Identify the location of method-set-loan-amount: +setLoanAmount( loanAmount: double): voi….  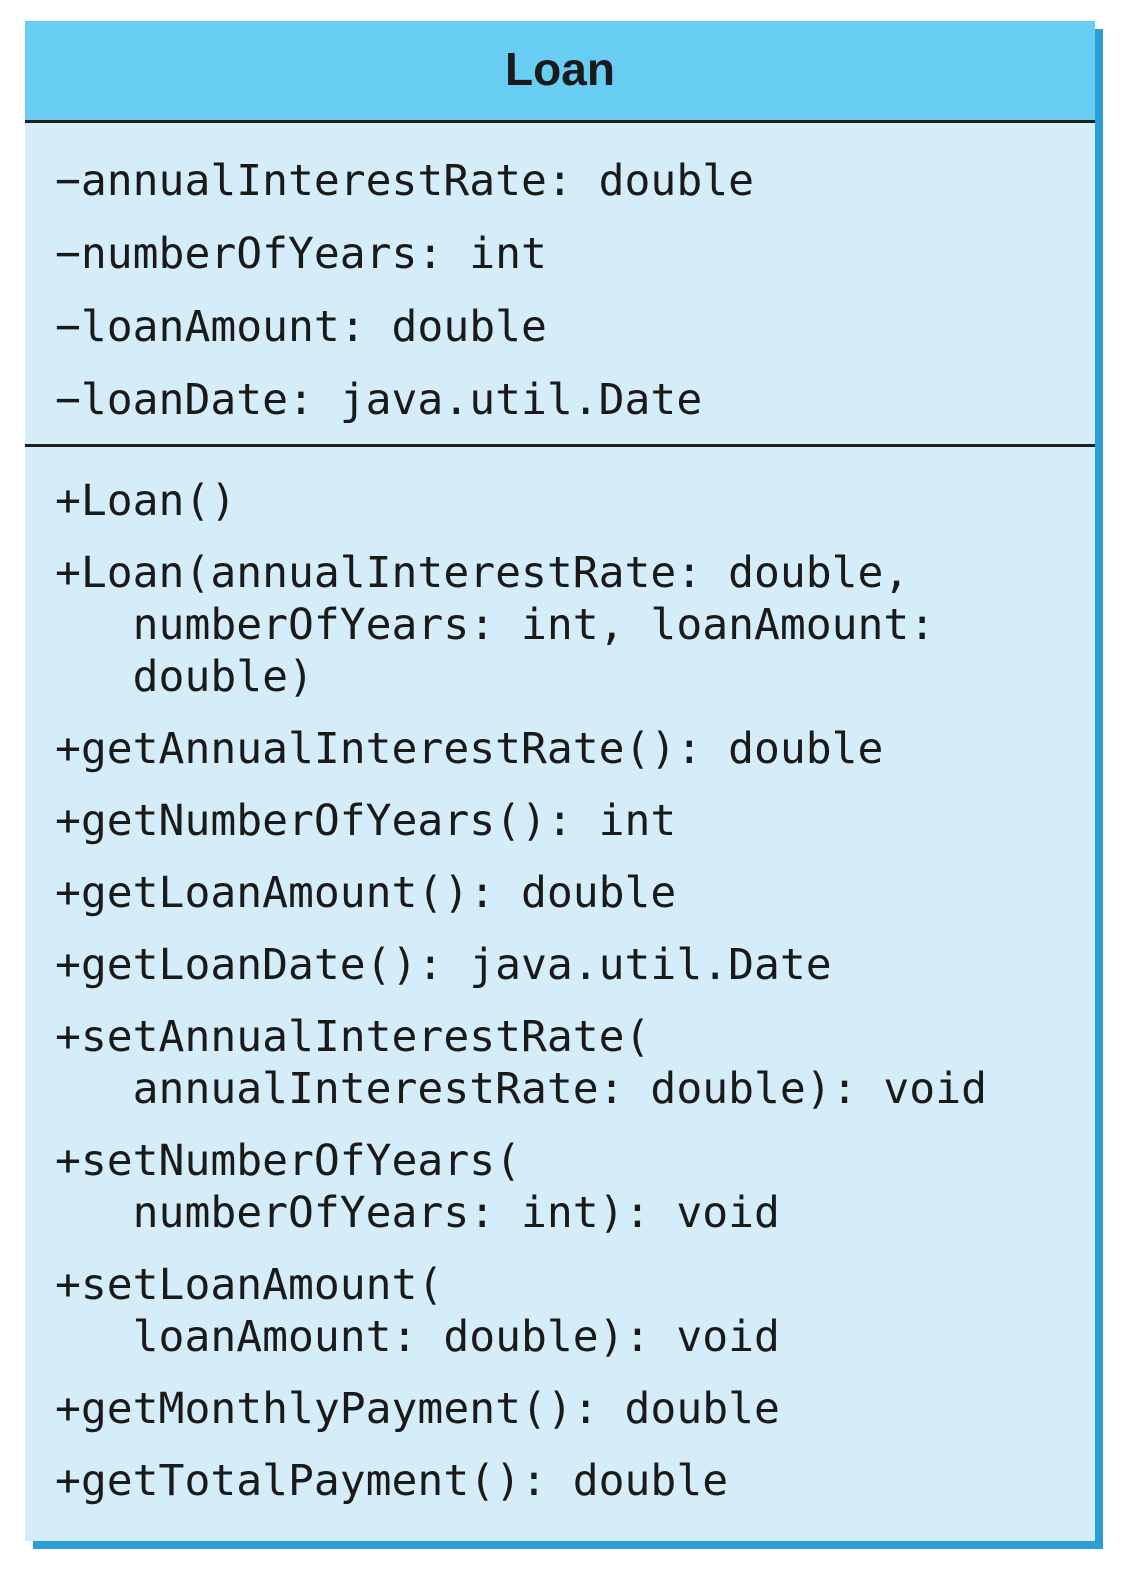
(417, 1311).